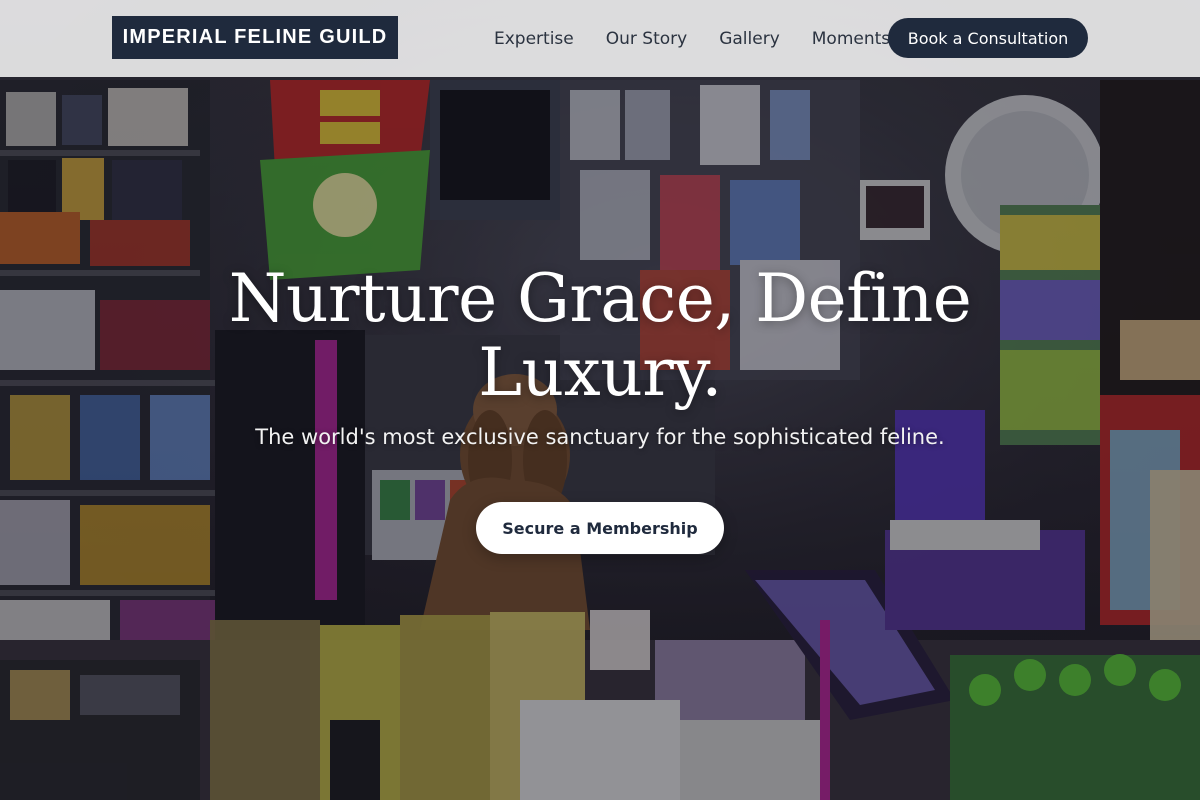 Image resolution: width=1200 pixels, height=800 pixels. What do you see at coordinates (646, 39) in the screenshot?
I see `nav-link-our-story: Our Story` at bounding box center [646, 39].